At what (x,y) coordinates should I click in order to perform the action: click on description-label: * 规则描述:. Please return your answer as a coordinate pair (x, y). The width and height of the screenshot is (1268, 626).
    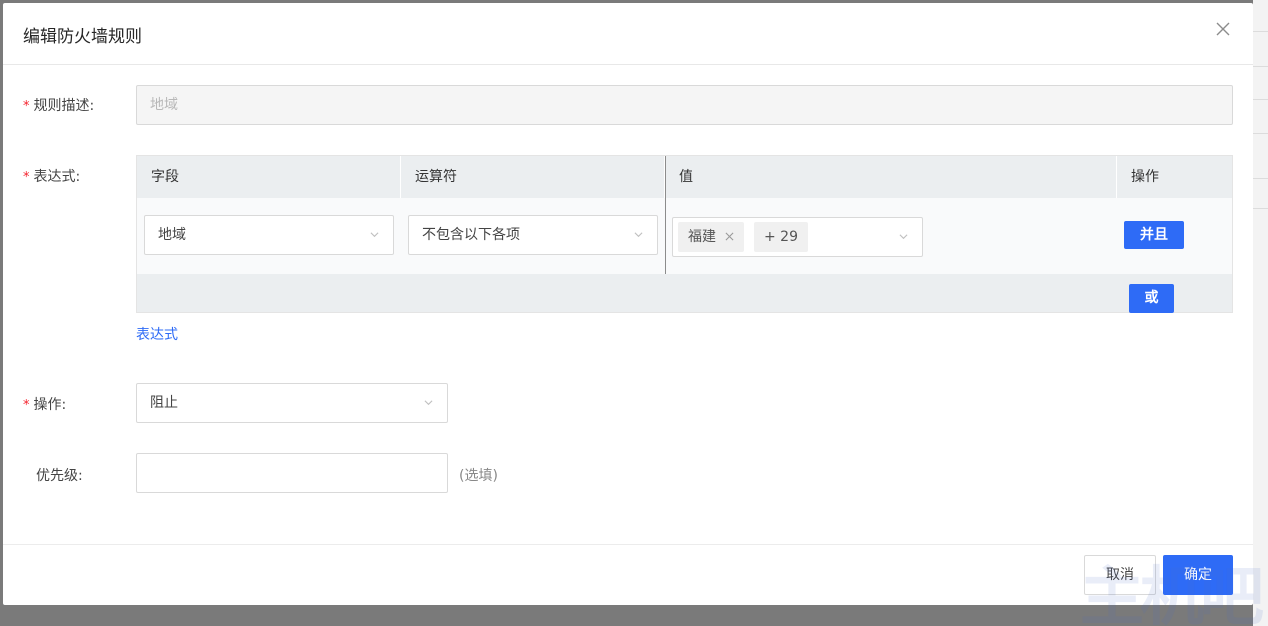
    Looking at the image, I should click on (58, 105).